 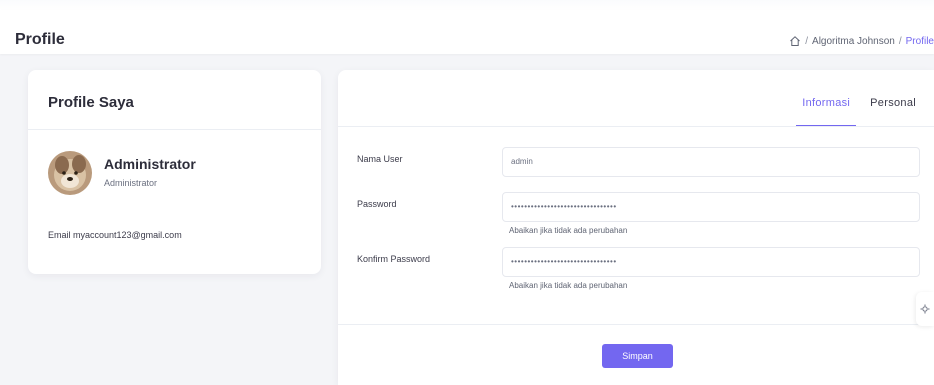 I want to click on user-name: Administrator, so click(x=150, y=164).